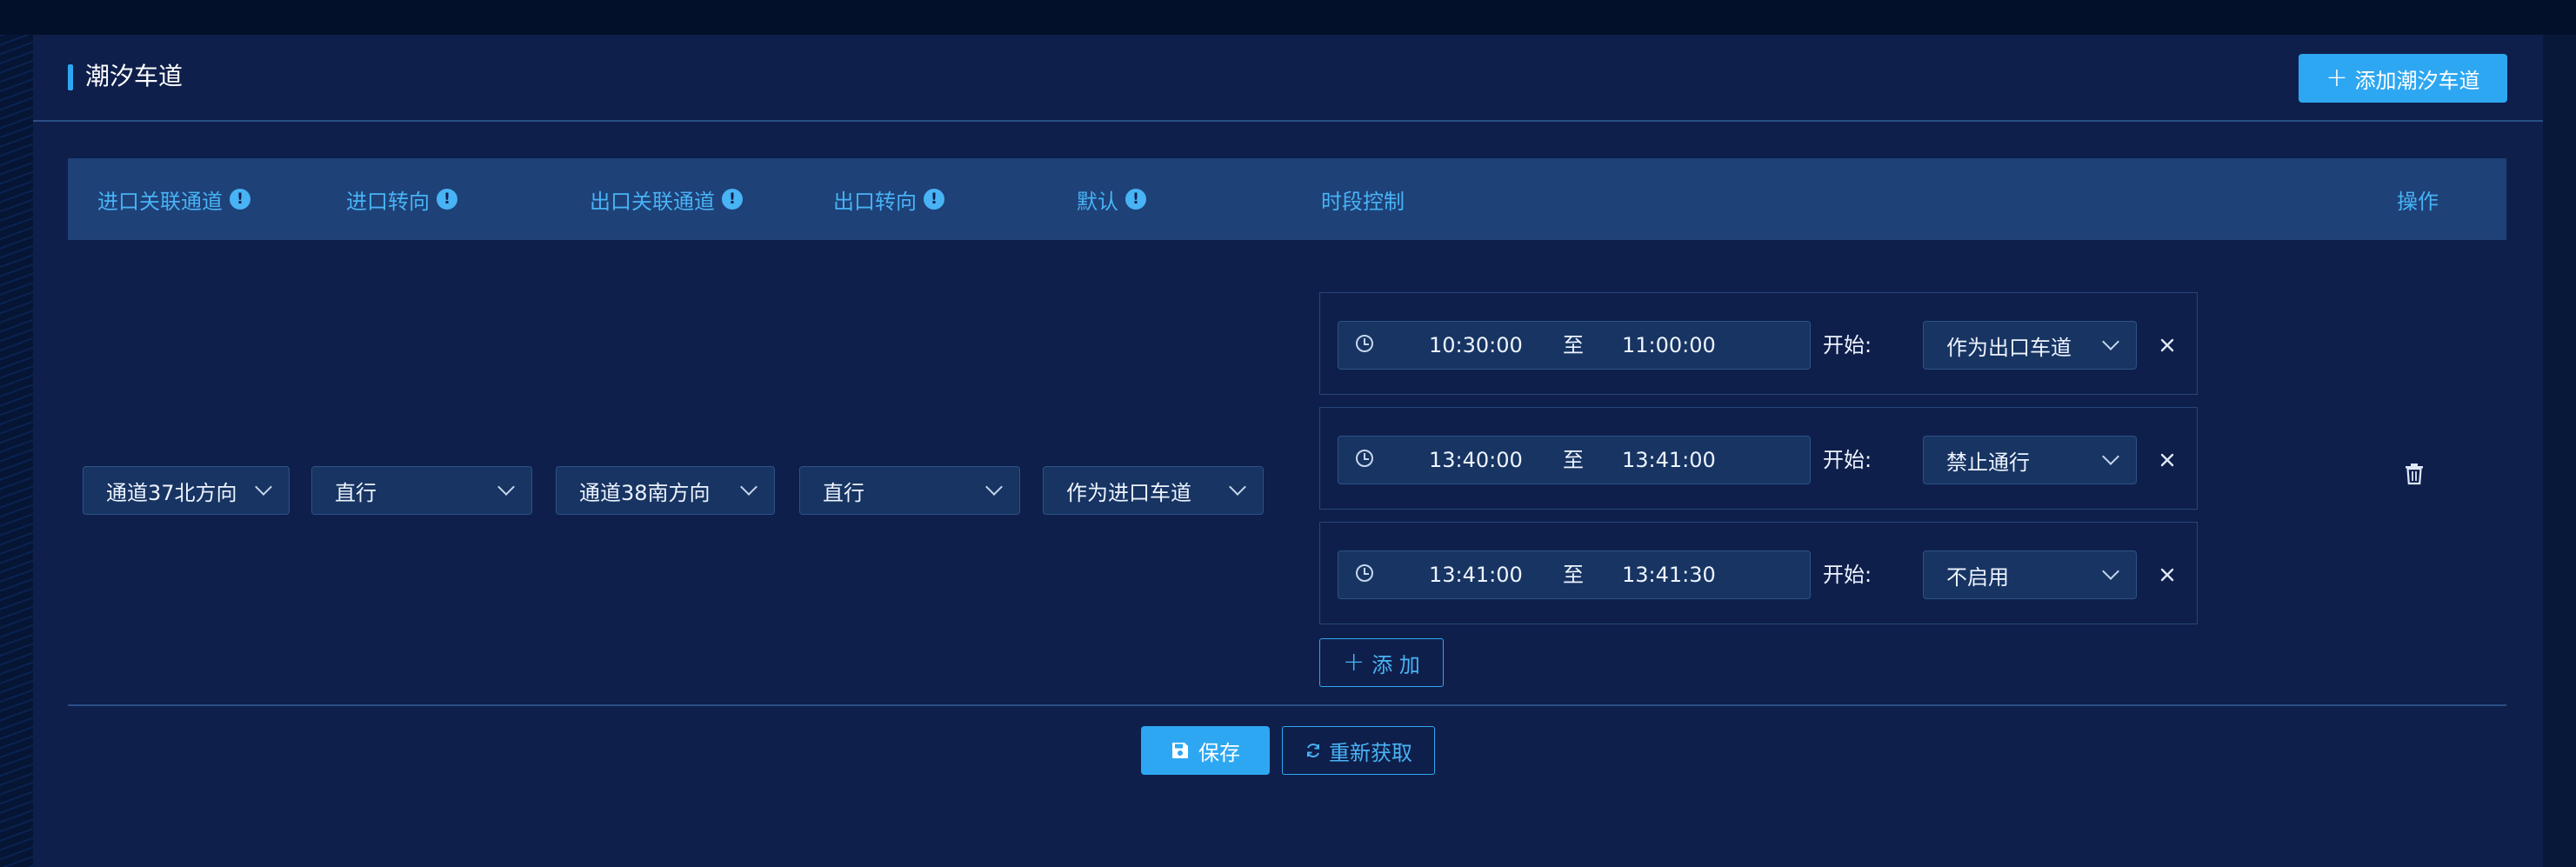  Describe the element at coordinates (1370, 752) in the screenshot. I see `refresh-label: 重新获取` at that location.